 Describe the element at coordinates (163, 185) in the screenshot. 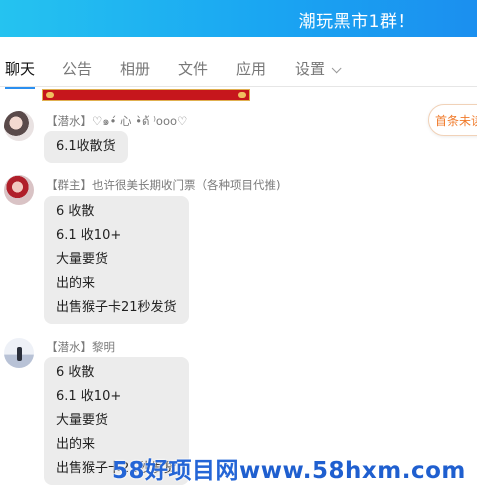

I see `sender-name: 【群主】也许很美长期收门票（各种项目代推)` at that location.